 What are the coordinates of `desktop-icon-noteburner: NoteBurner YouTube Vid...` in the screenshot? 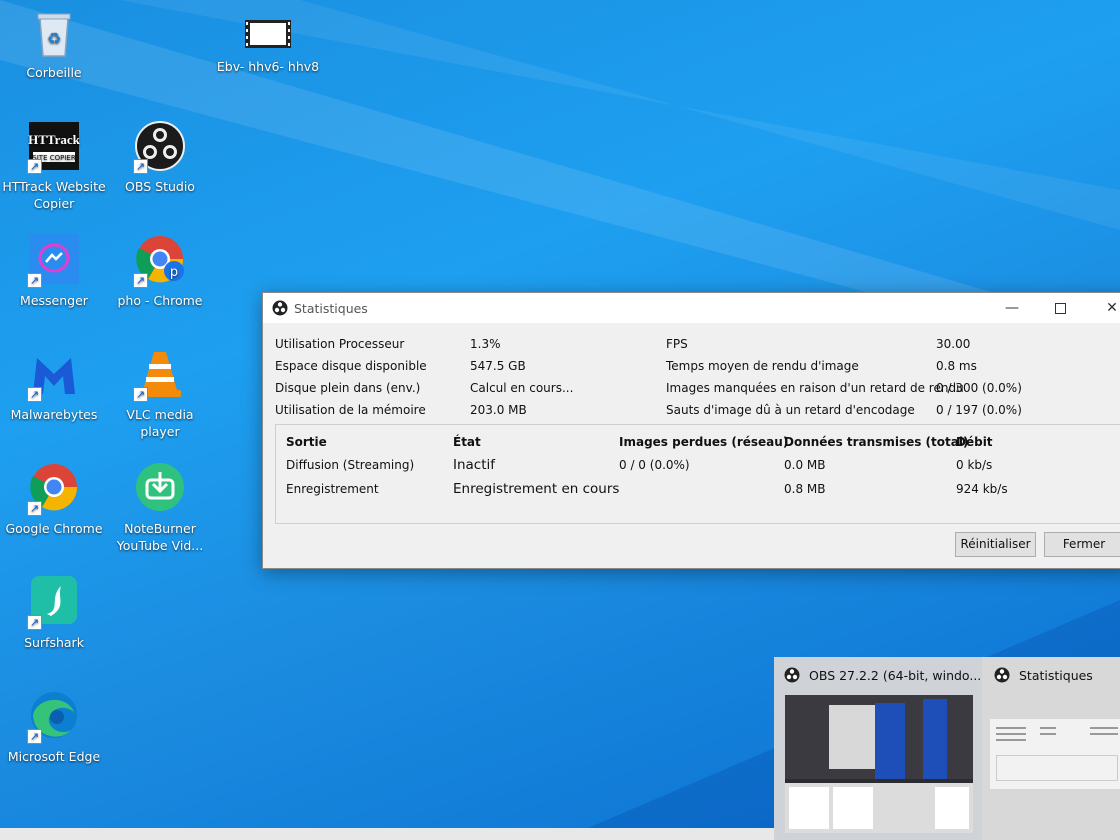 It's located at (160, 508).